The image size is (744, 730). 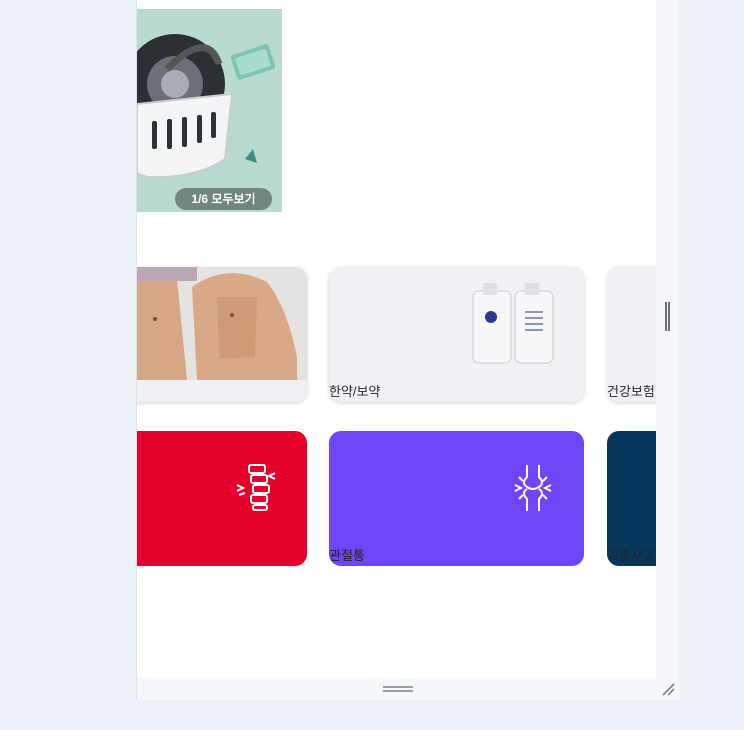 What do you see at coordinates (222, 323) in the screenshot?
I see `body-photo` at bounding box center [222, 323].